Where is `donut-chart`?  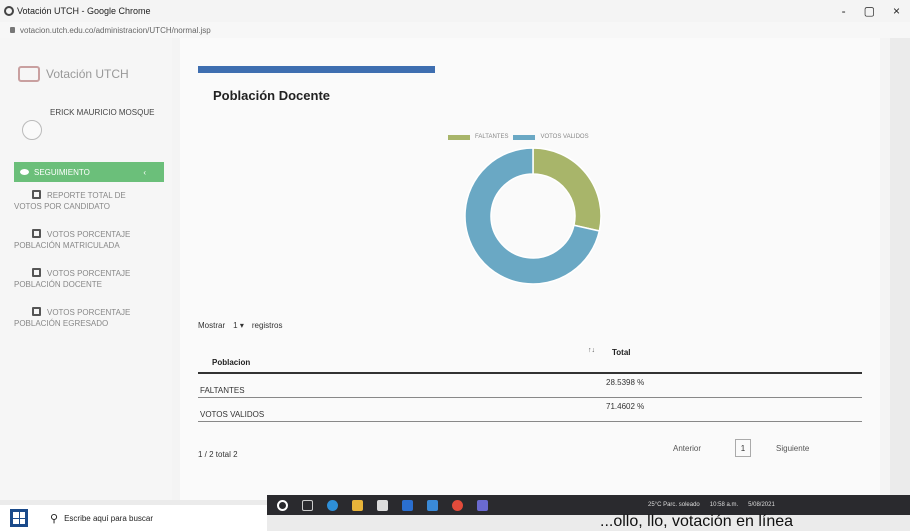 donut-chart is located at coordinates (533, 216).